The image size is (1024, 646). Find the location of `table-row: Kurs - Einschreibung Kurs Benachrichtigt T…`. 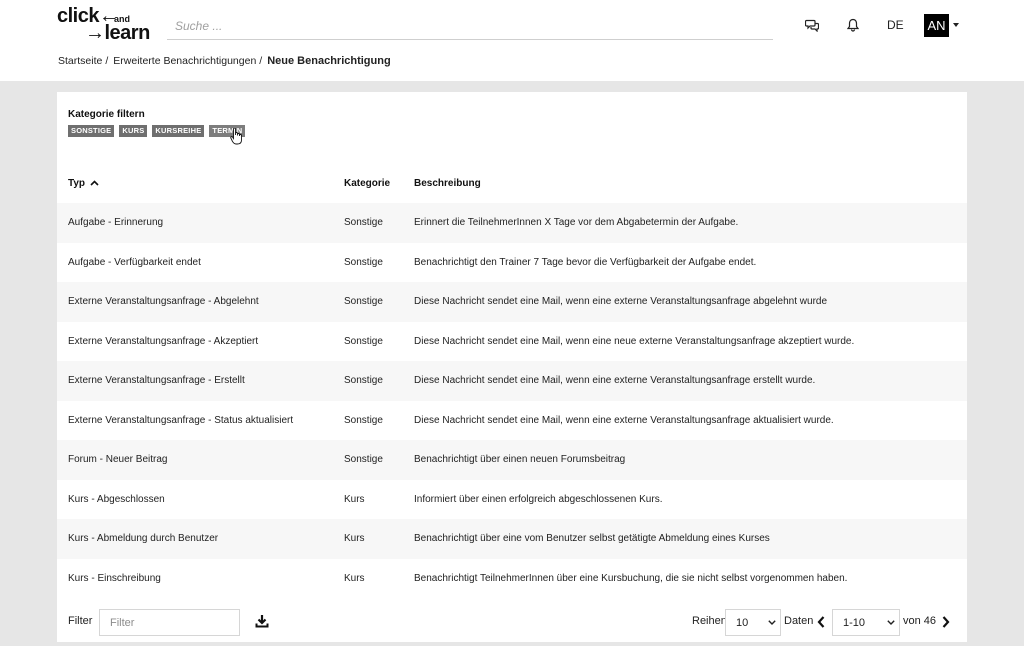

table-row: Kurs - Einschreibung Kurs Benachrichtigt T… is located at coordinates (512, 578).